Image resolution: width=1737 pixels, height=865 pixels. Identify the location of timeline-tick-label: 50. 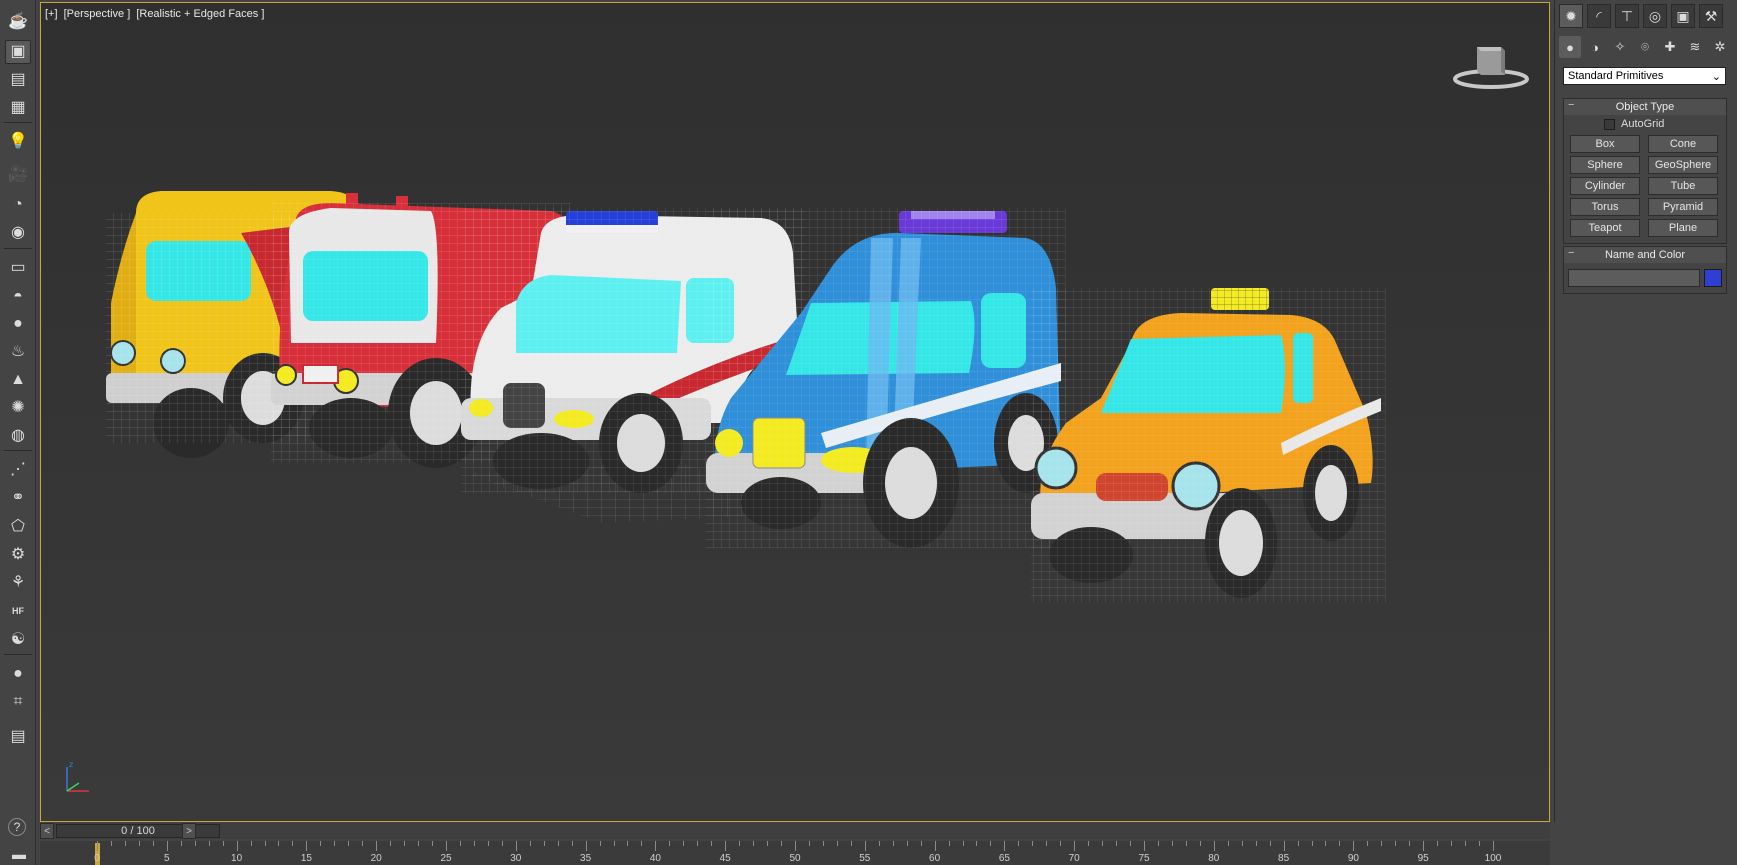
(795, 858).